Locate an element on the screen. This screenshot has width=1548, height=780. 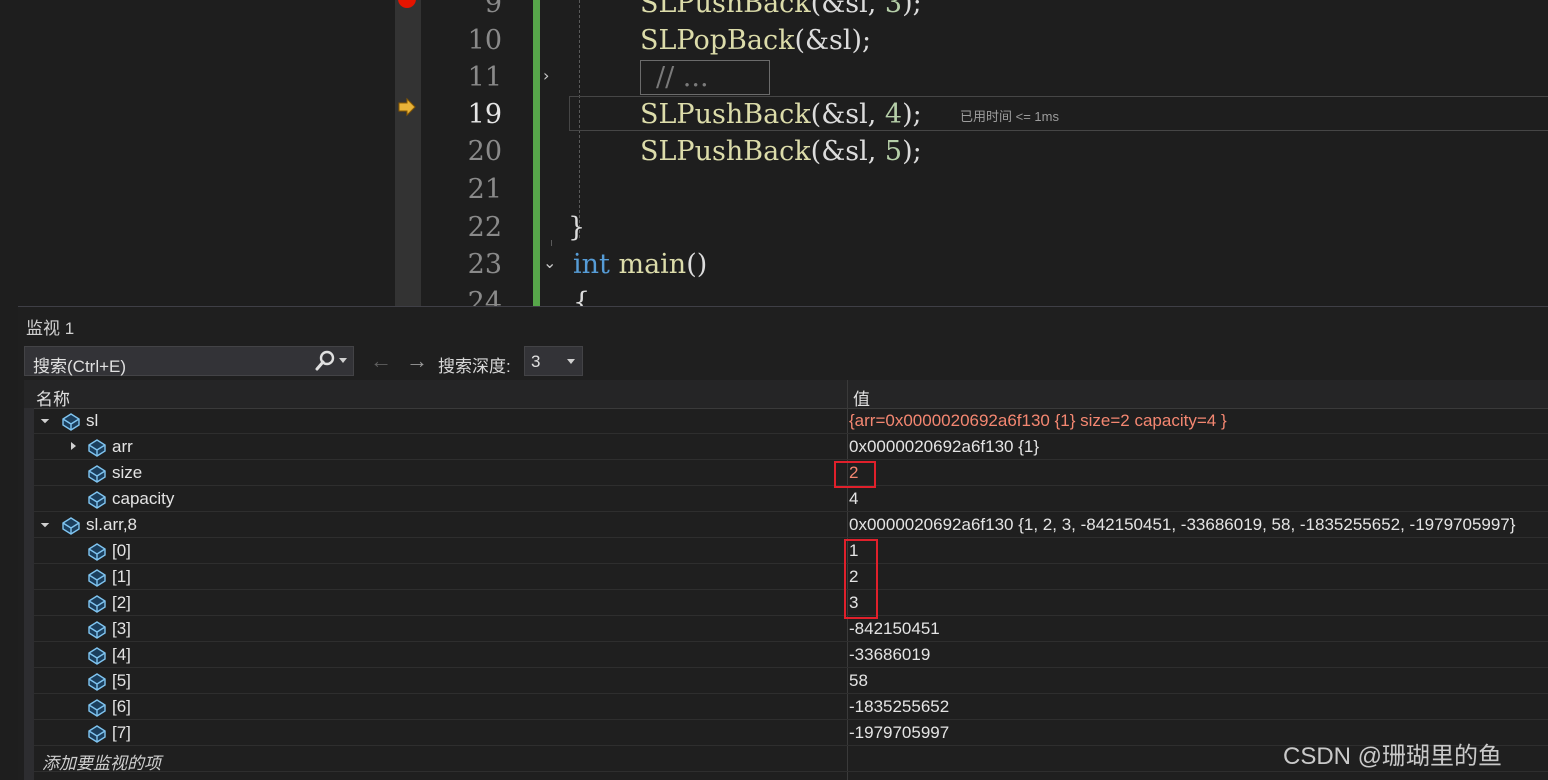
search-previous-button: ← is located at coordinates (381, 361).